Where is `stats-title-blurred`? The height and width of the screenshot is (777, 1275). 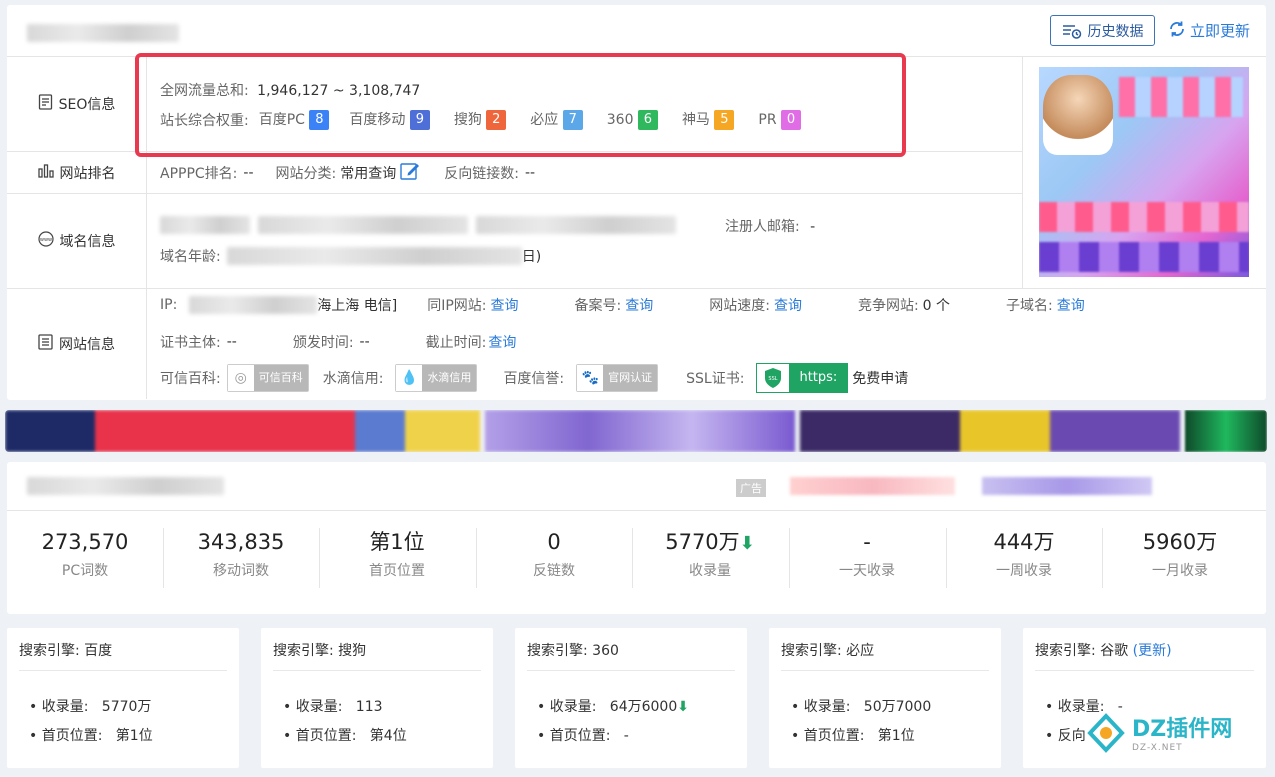 stats-title-blurred is located at coordinates (125, 486).